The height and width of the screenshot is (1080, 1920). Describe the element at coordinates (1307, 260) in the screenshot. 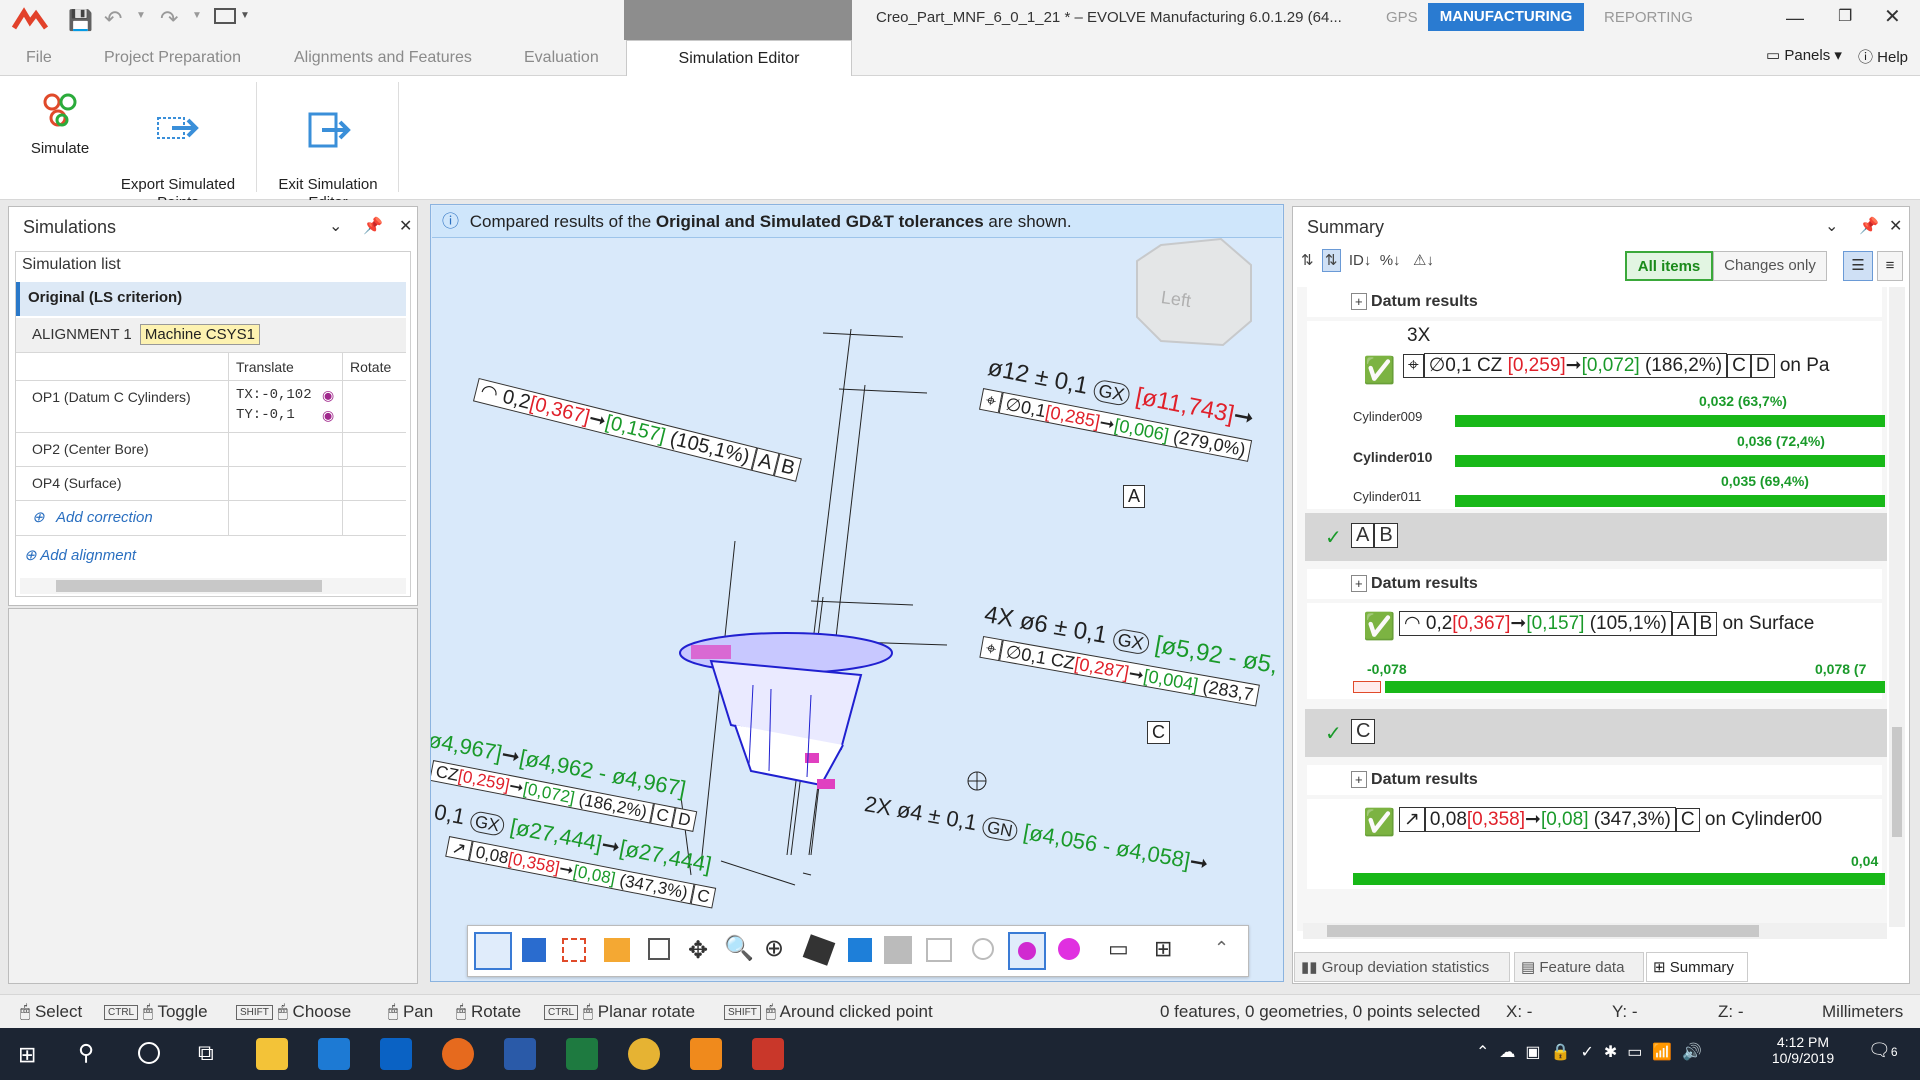

I see `sort-az-icon: ⇅` at that location.